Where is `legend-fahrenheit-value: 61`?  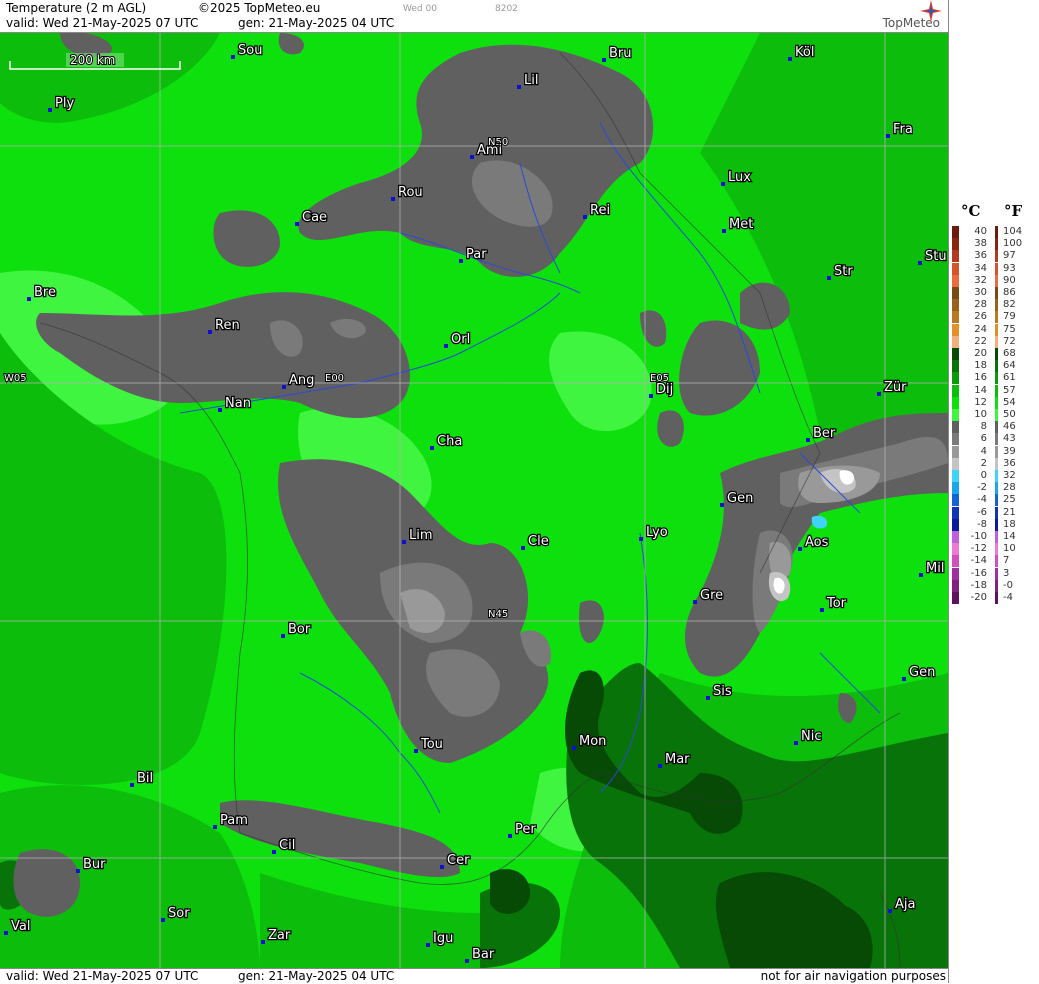
legend-fahrenheit-value: 61 is located at coordinates (1009, 378).